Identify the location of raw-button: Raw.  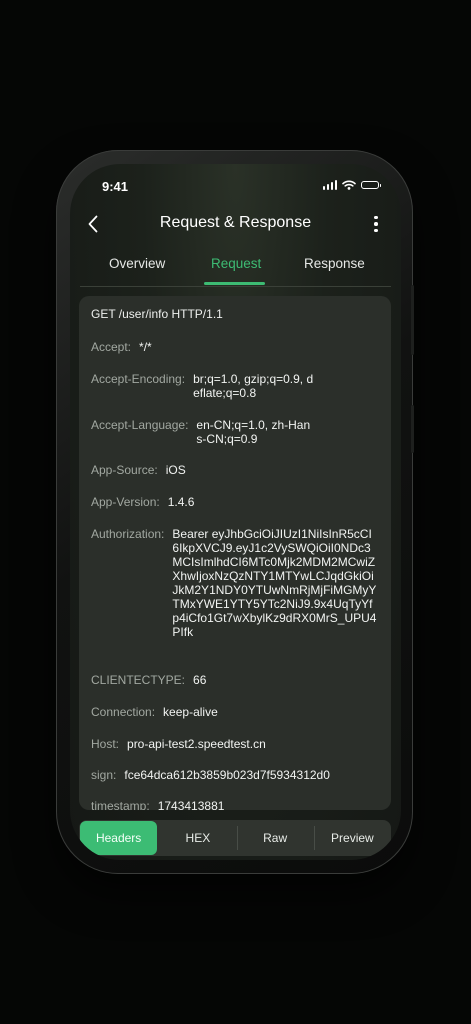
(275, 838).